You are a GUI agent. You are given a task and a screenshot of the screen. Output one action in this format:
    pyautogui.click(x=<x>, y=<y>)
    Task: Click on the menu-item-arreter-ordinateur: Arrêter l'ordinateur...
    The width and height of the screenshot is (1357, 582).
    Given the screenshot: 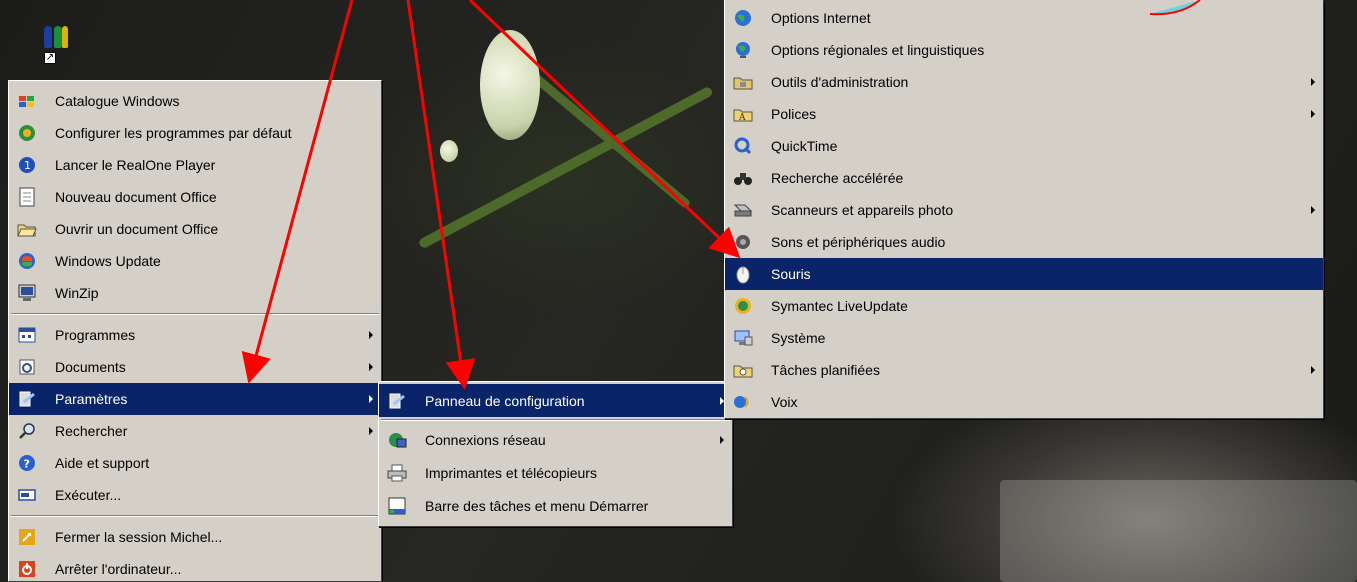 What is the action you would take?
    pyautogui.click(x=195, y=567)
    